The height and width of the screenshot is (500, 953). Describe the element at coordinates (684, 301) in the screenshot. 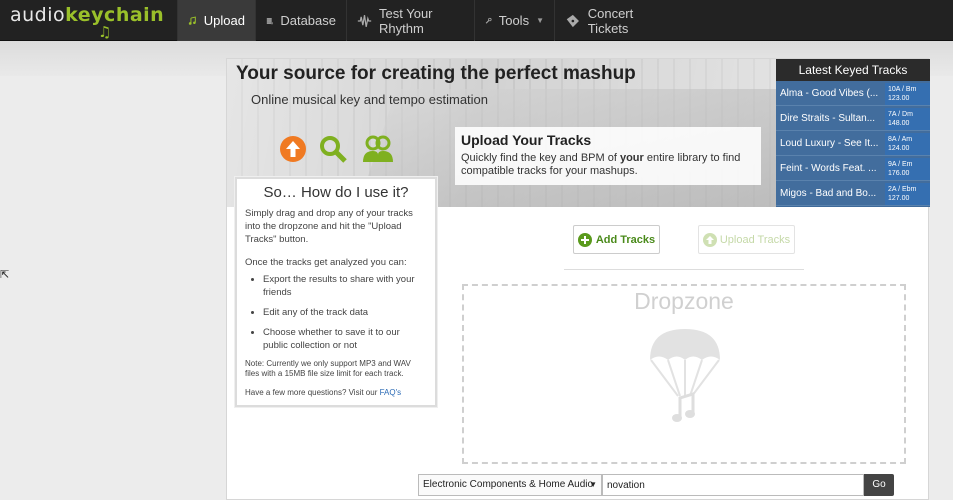

I see `dropzone-label: Dropzone` at that location.